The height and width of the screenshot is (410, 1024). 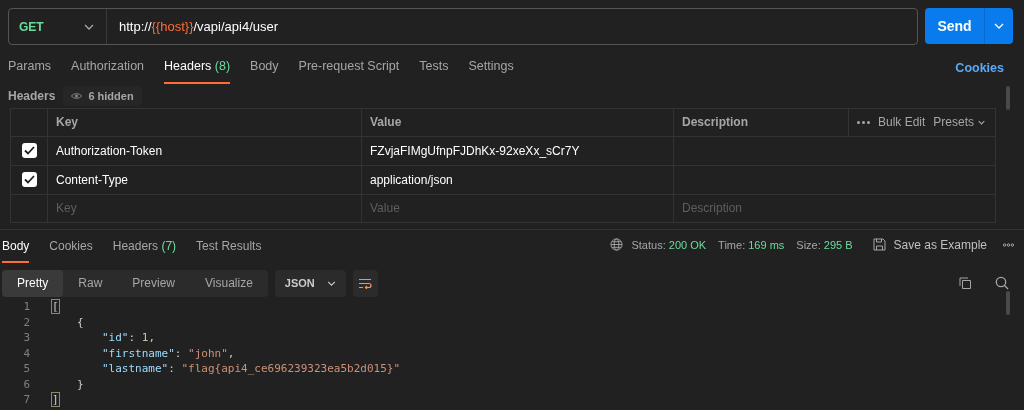 What do you see at coordinates (128, 338) in the screenshot?
I see `code-line: "id": 1,` at bounding box center [128, 338].